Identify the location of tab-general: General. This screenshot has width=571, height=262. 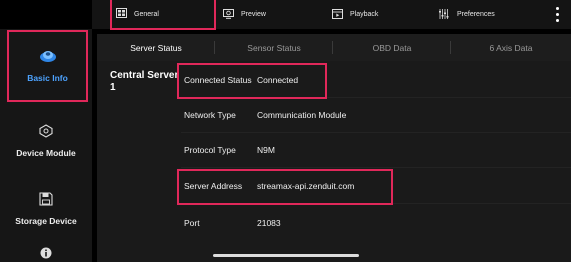
(163, 15).